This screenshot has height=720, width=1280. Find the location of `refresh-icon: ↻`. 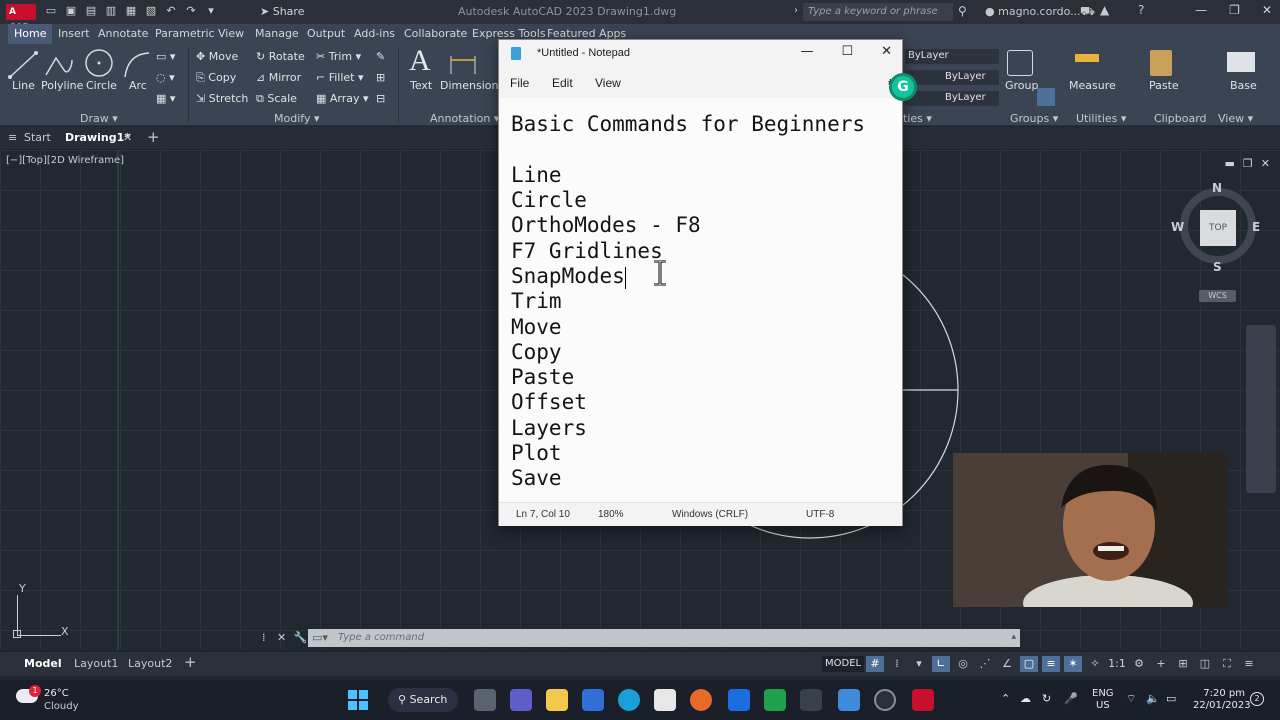

refresh-icon: ↻ is located at coordinates (1046, 698).